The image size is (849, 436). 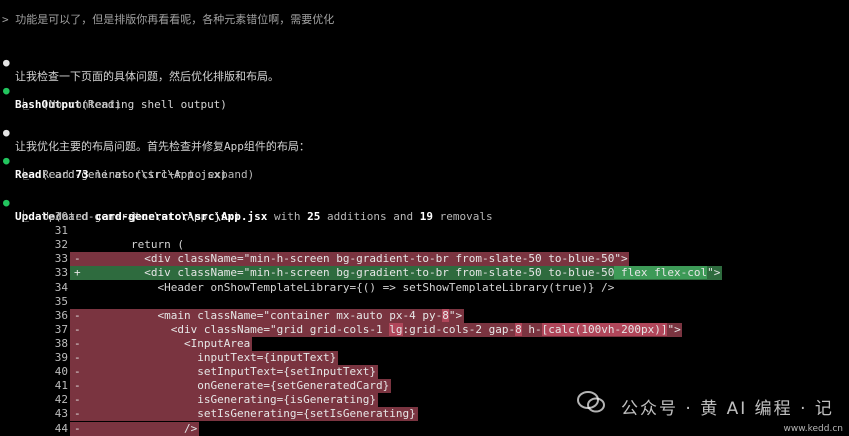 What do you see at coordinates (61, 414) in the screenshot?
I see `line-number: 43` at bounding box center [61, 414].